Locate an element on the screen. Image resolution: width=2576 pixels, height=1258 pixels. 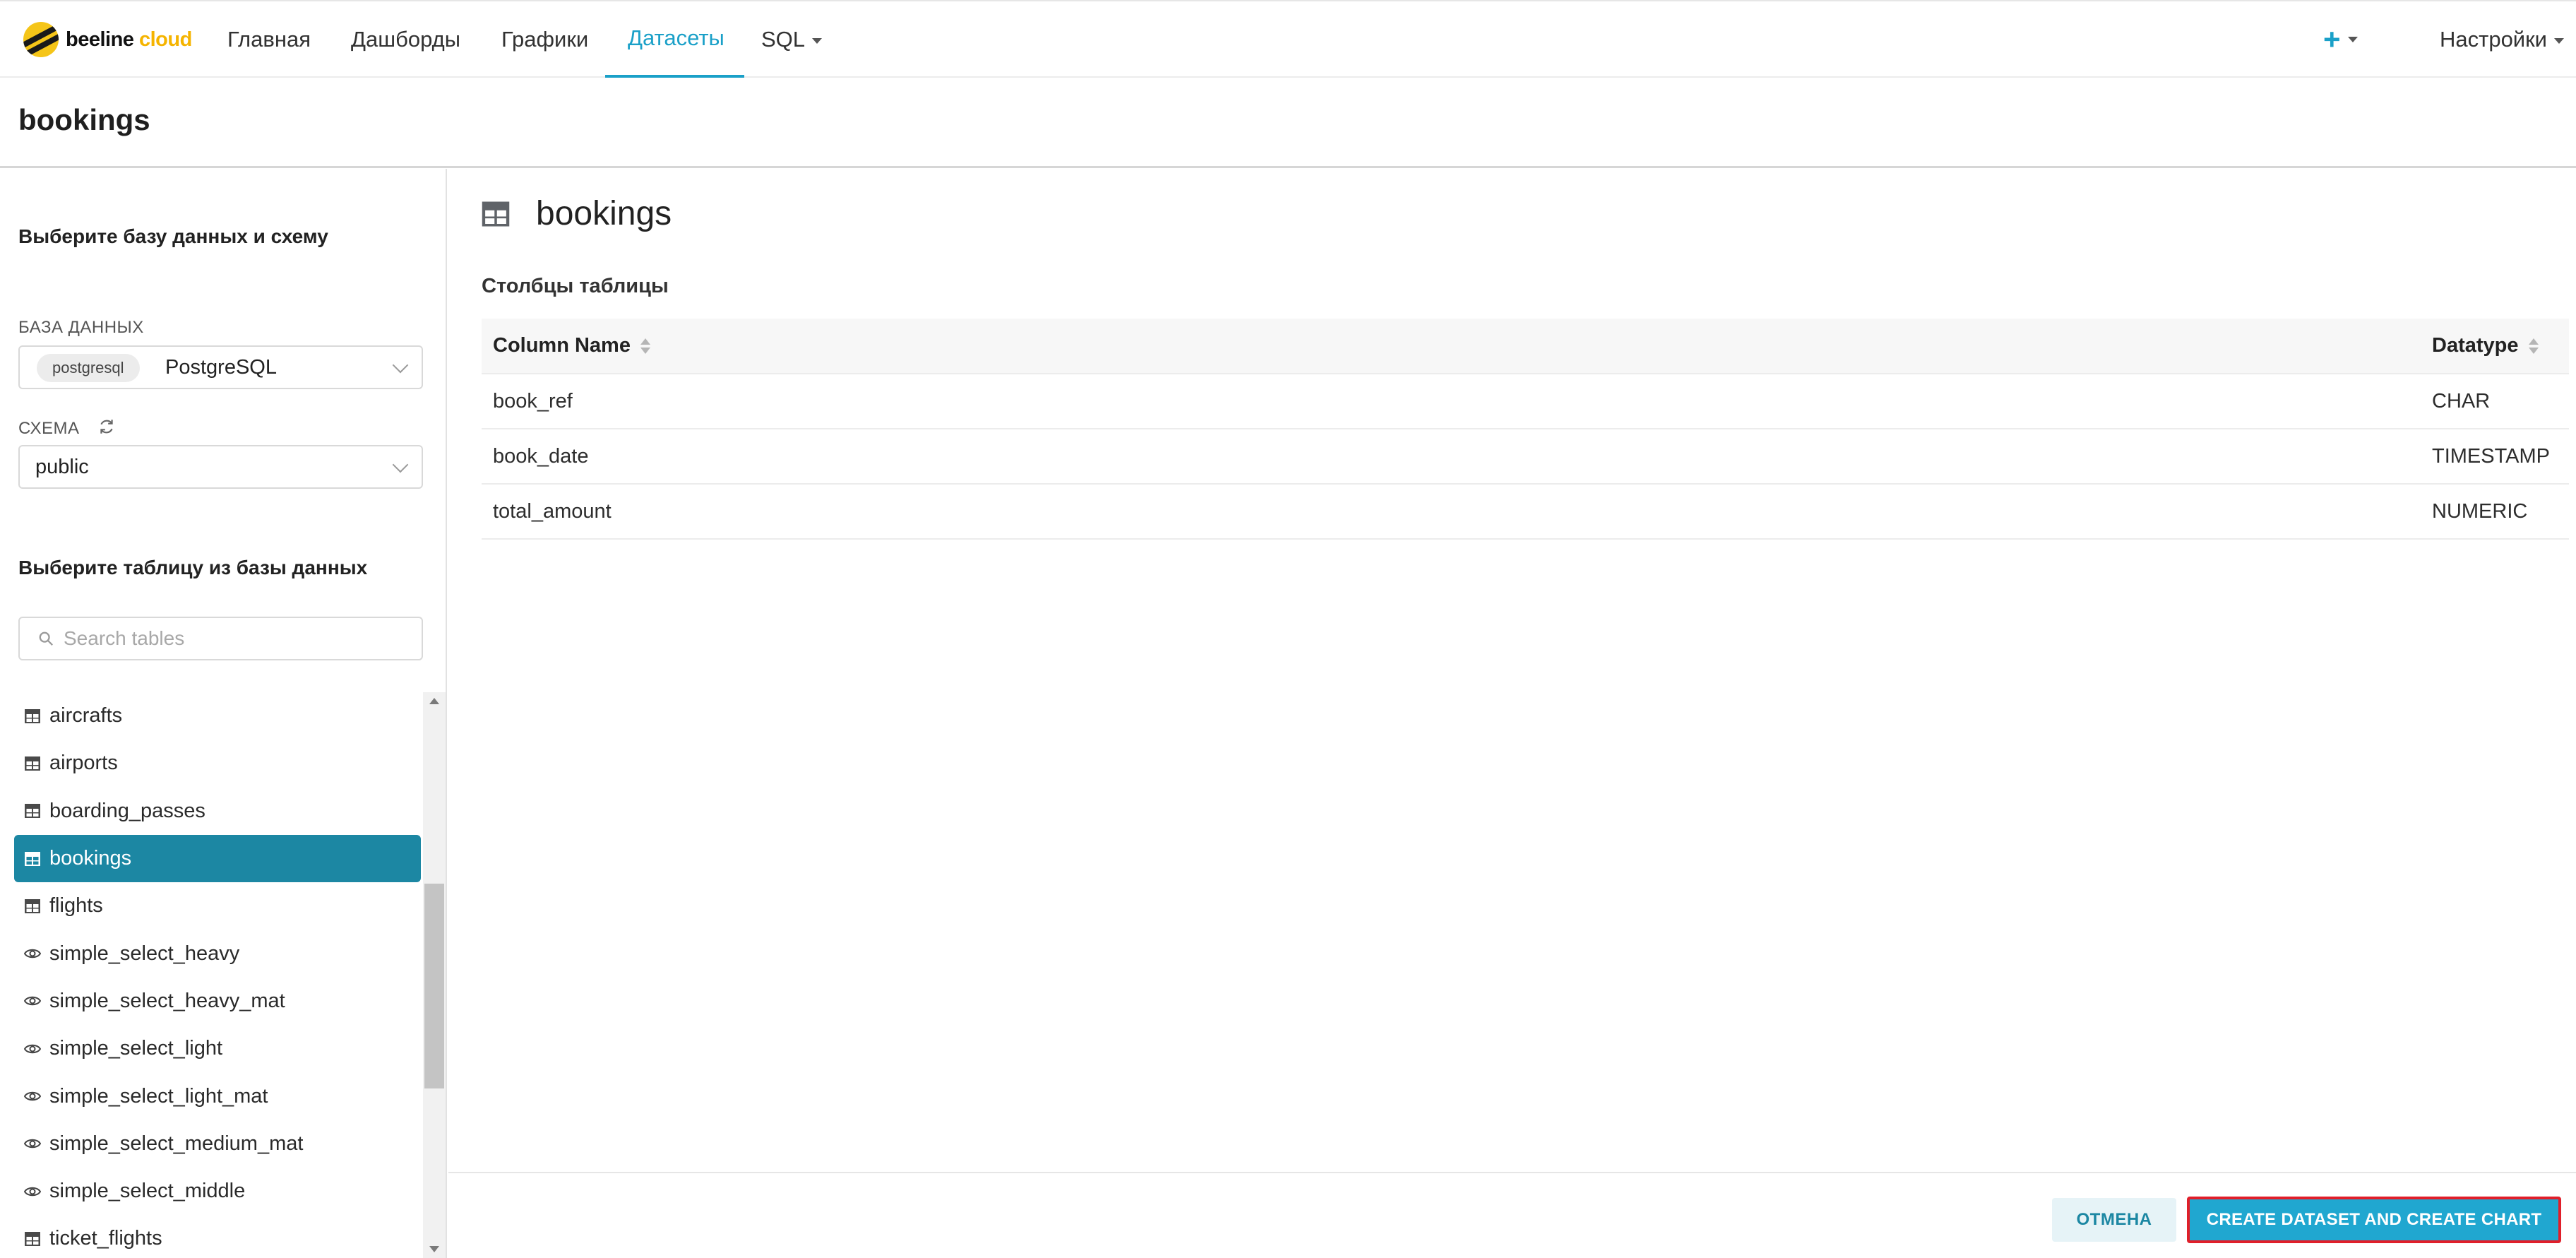
search-tables-input is located at coordinates (233, 638).